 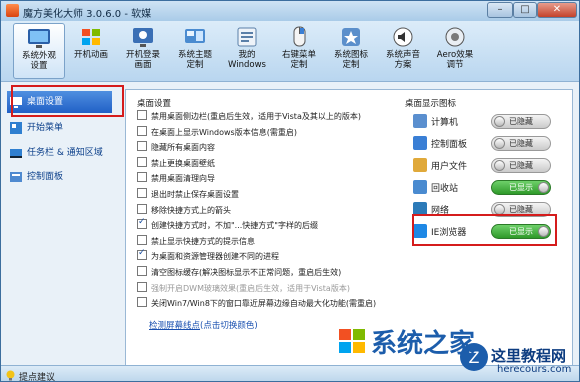 I want to click on sidebar-item-taskbar: 任务栏 & 通知区域, so click(x=59, y=153).